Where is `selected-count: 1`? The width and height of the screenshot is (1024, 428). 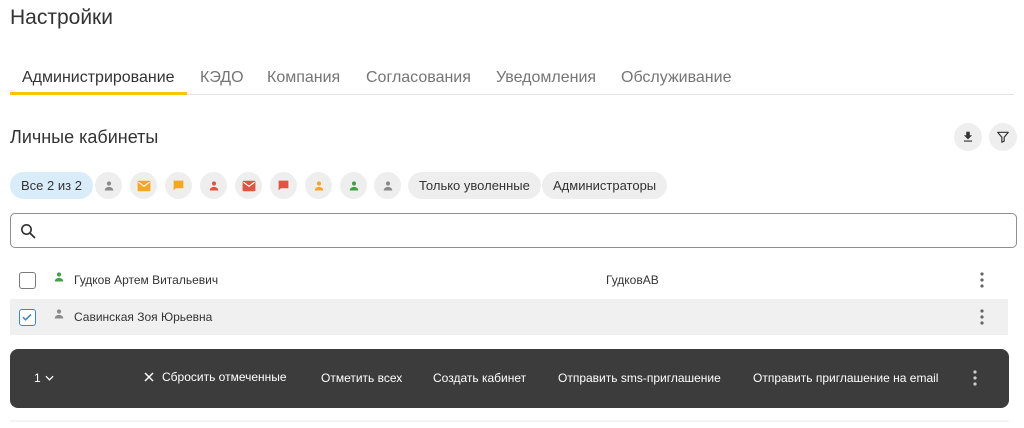 selected-count: 1 is located at coordinates (37, 378).